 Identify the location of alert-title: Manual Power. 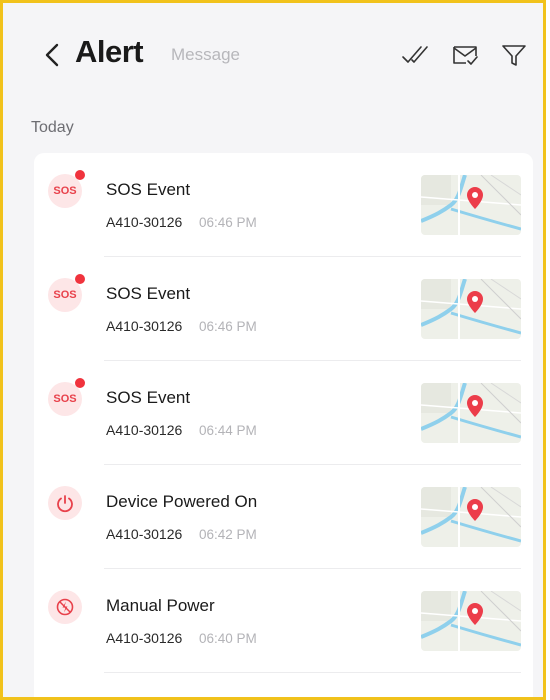
(160, 605).